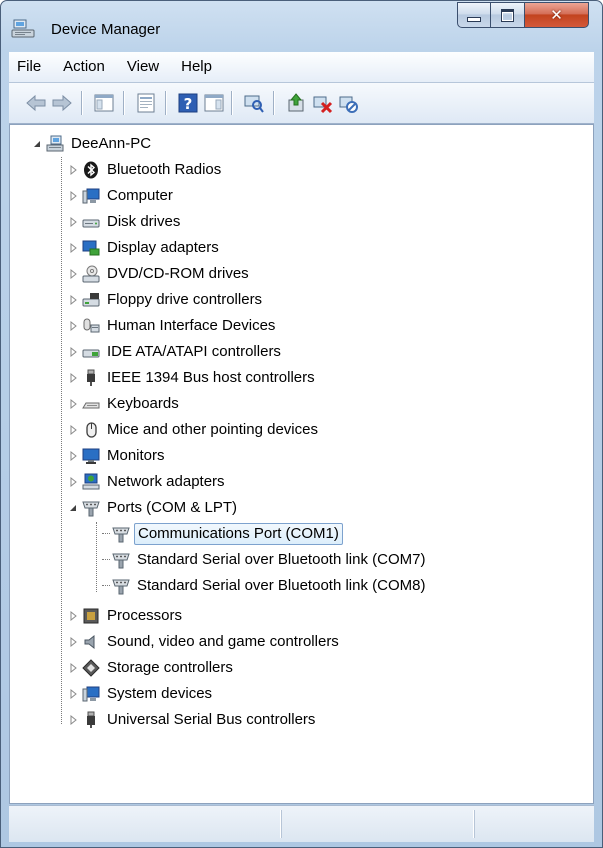 This screenshot has width=603, height=848. Describe the element at coordinates (296, 103) in the screenshot. I see `update-driver-icon` at that location.